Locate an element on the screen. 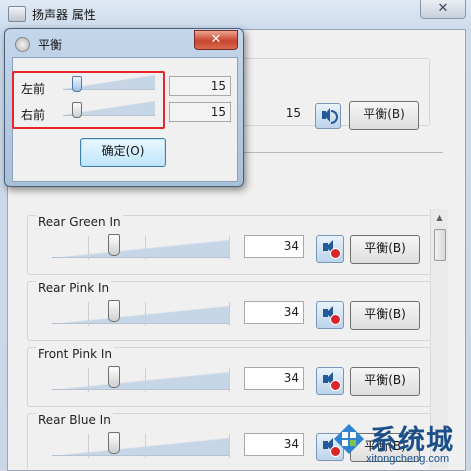 The height and width of the screenshot is (471, 471). brand-logo-icon is located at coordinates (349, 439).